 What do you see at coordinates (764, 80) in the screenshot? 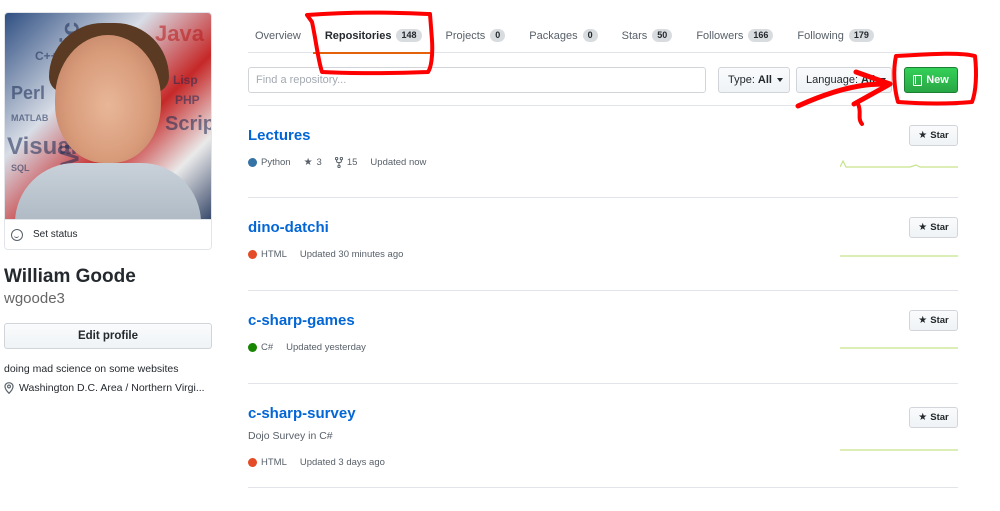
I see `type-filter-value: All` at bounding box center [764, 80].